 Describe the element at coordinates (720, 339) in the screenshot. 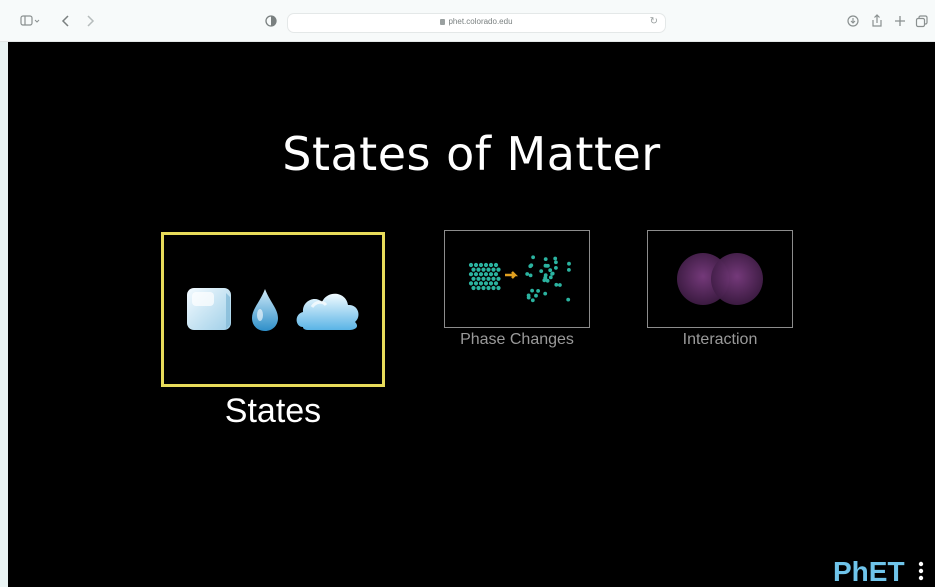

I see `interaction-label: Interaction` at that location.